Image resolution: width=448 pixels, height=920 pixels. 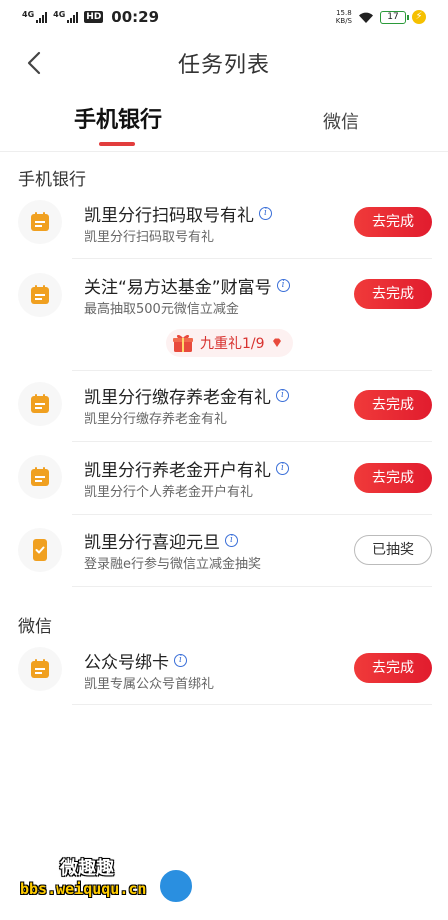 What do you see at coordinates (393, 550) in the screenshot?
I see `already-drawn-button: 已抽奖` at bounding box center [393, 550].